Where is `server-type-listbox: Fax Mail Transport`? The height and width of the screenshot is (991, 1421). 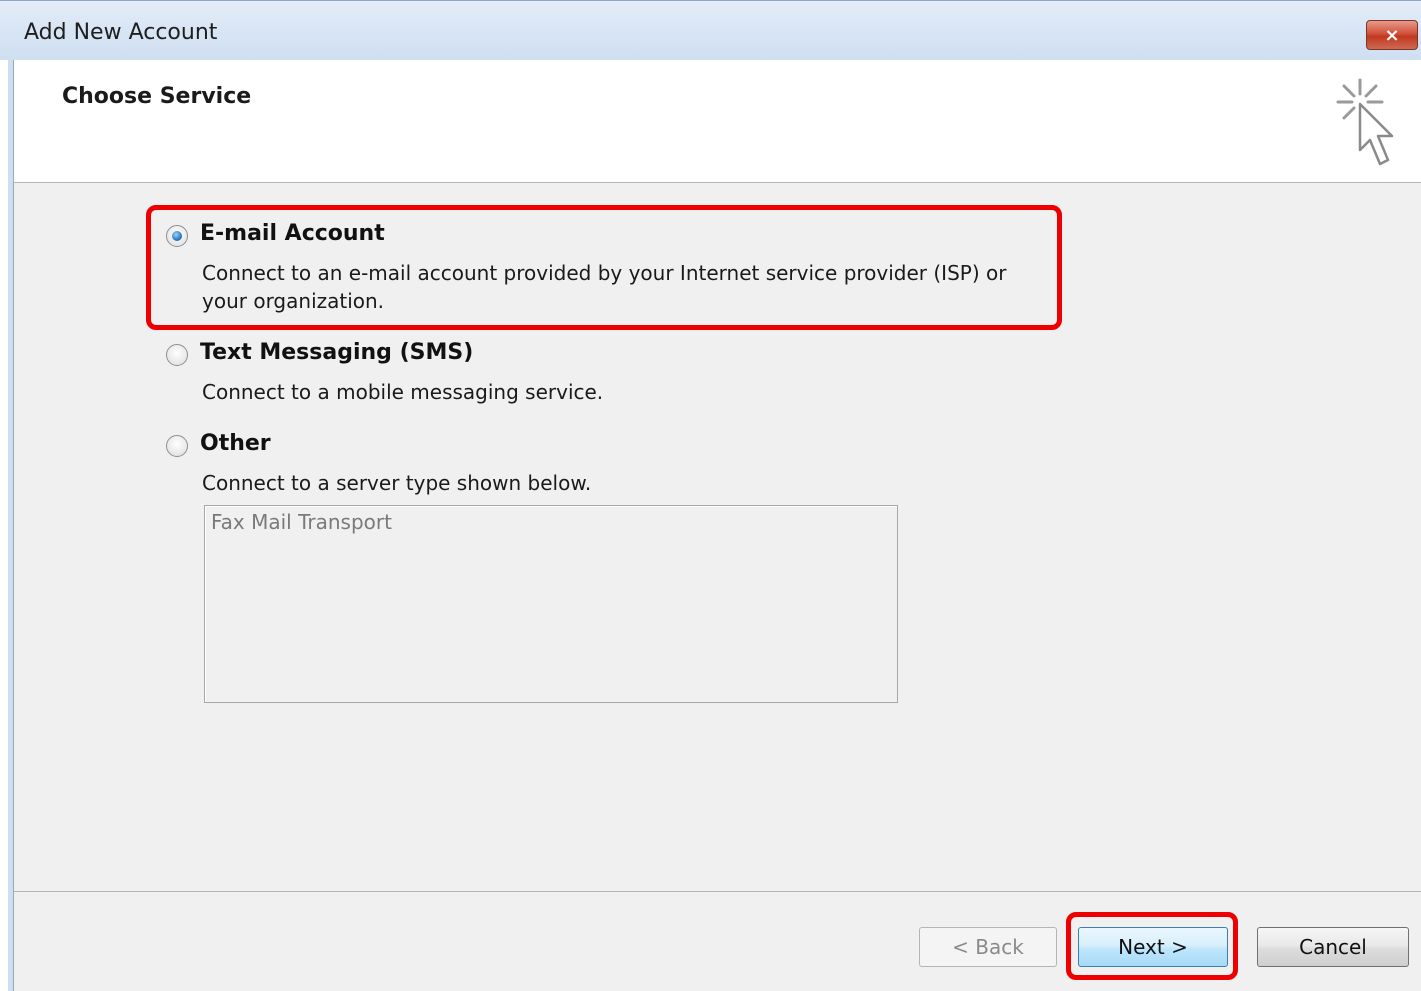
server-type-listbox: Fax Mail Transport is located at coordinates (551, 604).